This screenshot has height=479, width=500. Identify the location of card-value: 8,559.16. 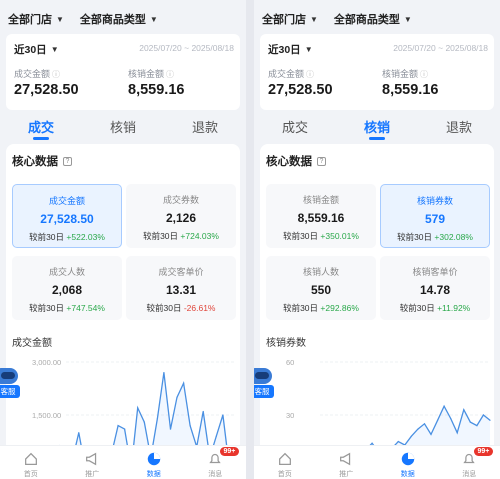
(321, 218).